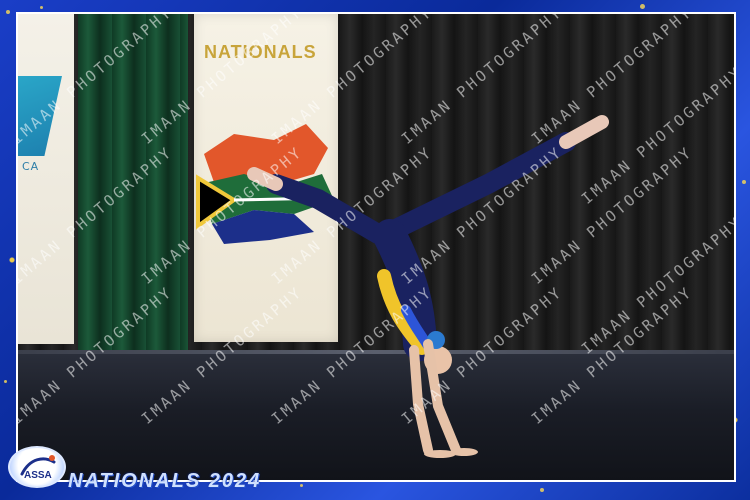 This screenshot has width=750, height=500. Describe the element at coordinates (38, 475) in the screenshot. I see `logo-text: ASSA` at that location.